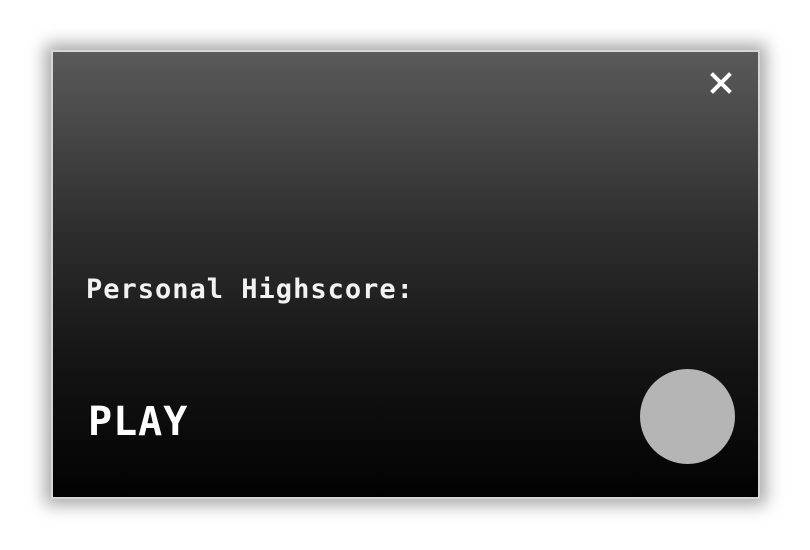 This screenshot has height=550, width=810. What do you see at coordinates (687, 416) in the screenshot?
I see `round-action-button` at bounding box center [687, 416].